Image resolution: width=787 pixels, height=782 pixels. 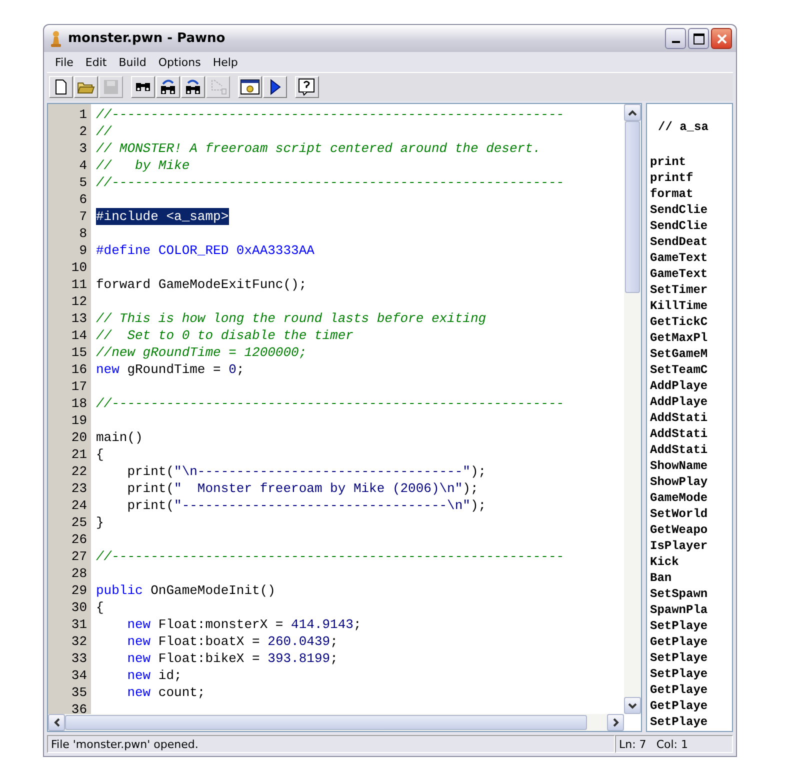 I want to click on open-button, so click(x=86, y=87).